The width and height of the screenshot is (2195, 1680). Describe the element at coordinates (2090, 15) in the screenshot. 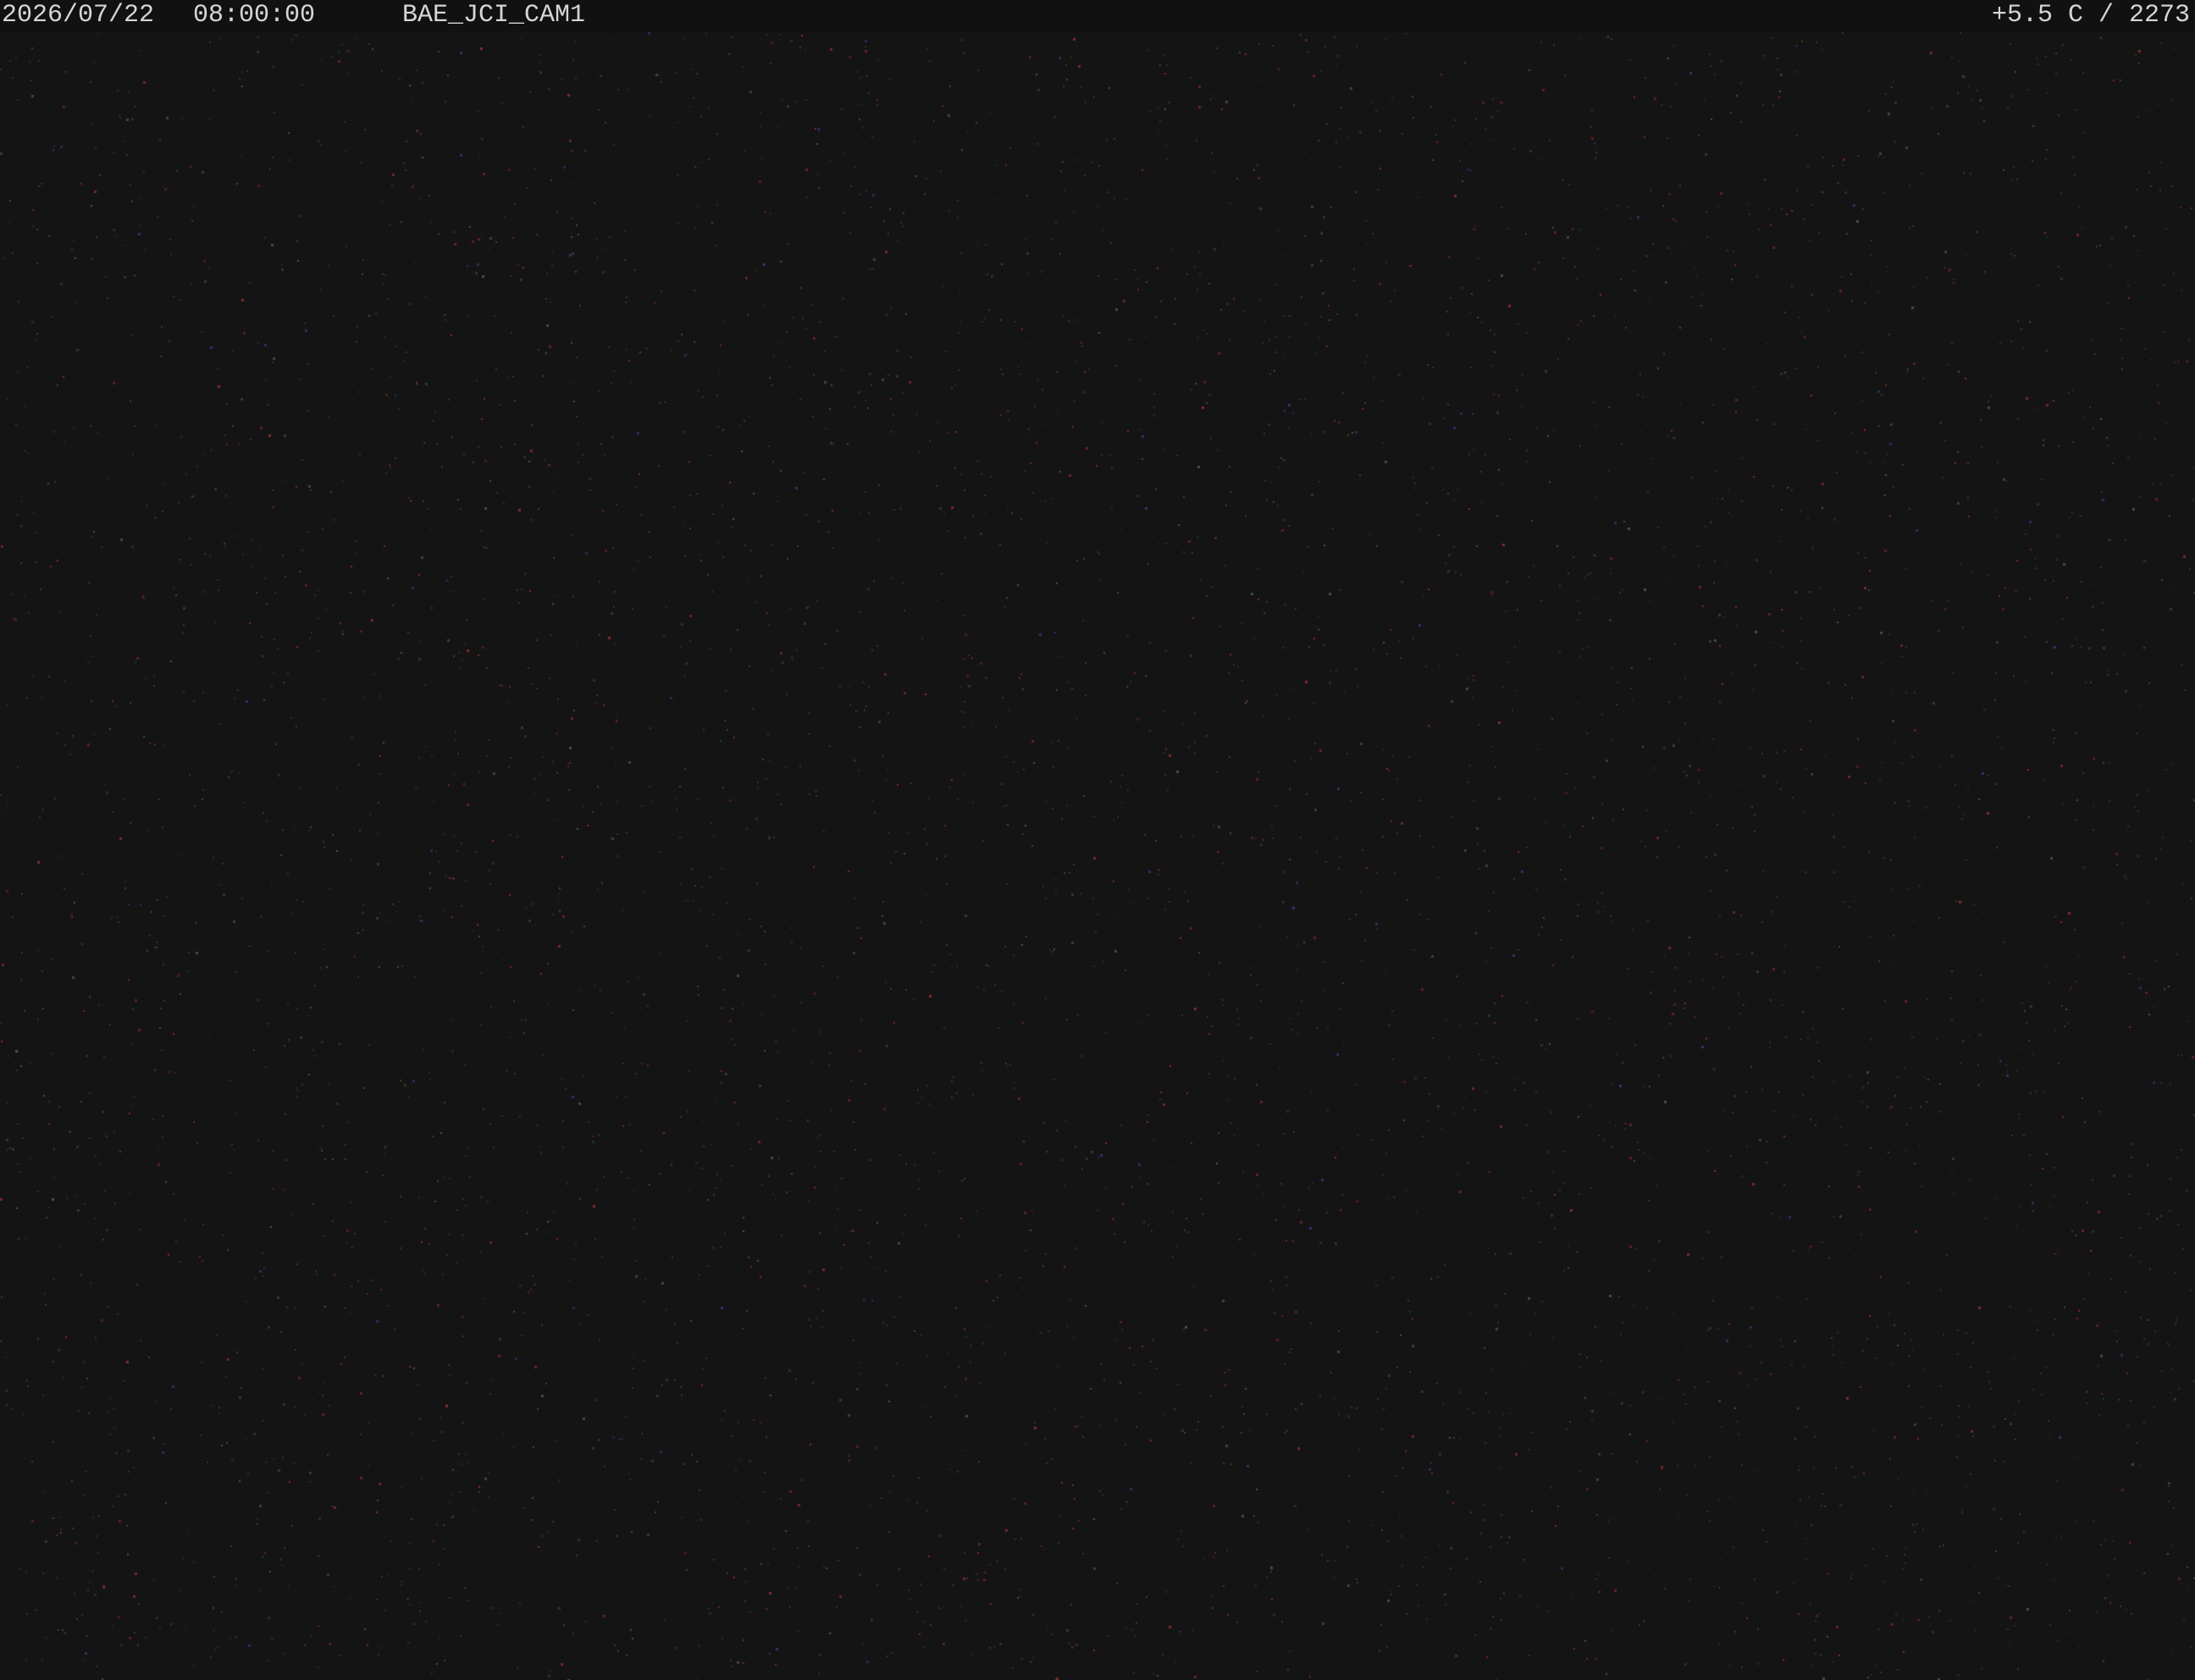

I see `osd-sensor-reading: +5.5 C / 2273` at that location.